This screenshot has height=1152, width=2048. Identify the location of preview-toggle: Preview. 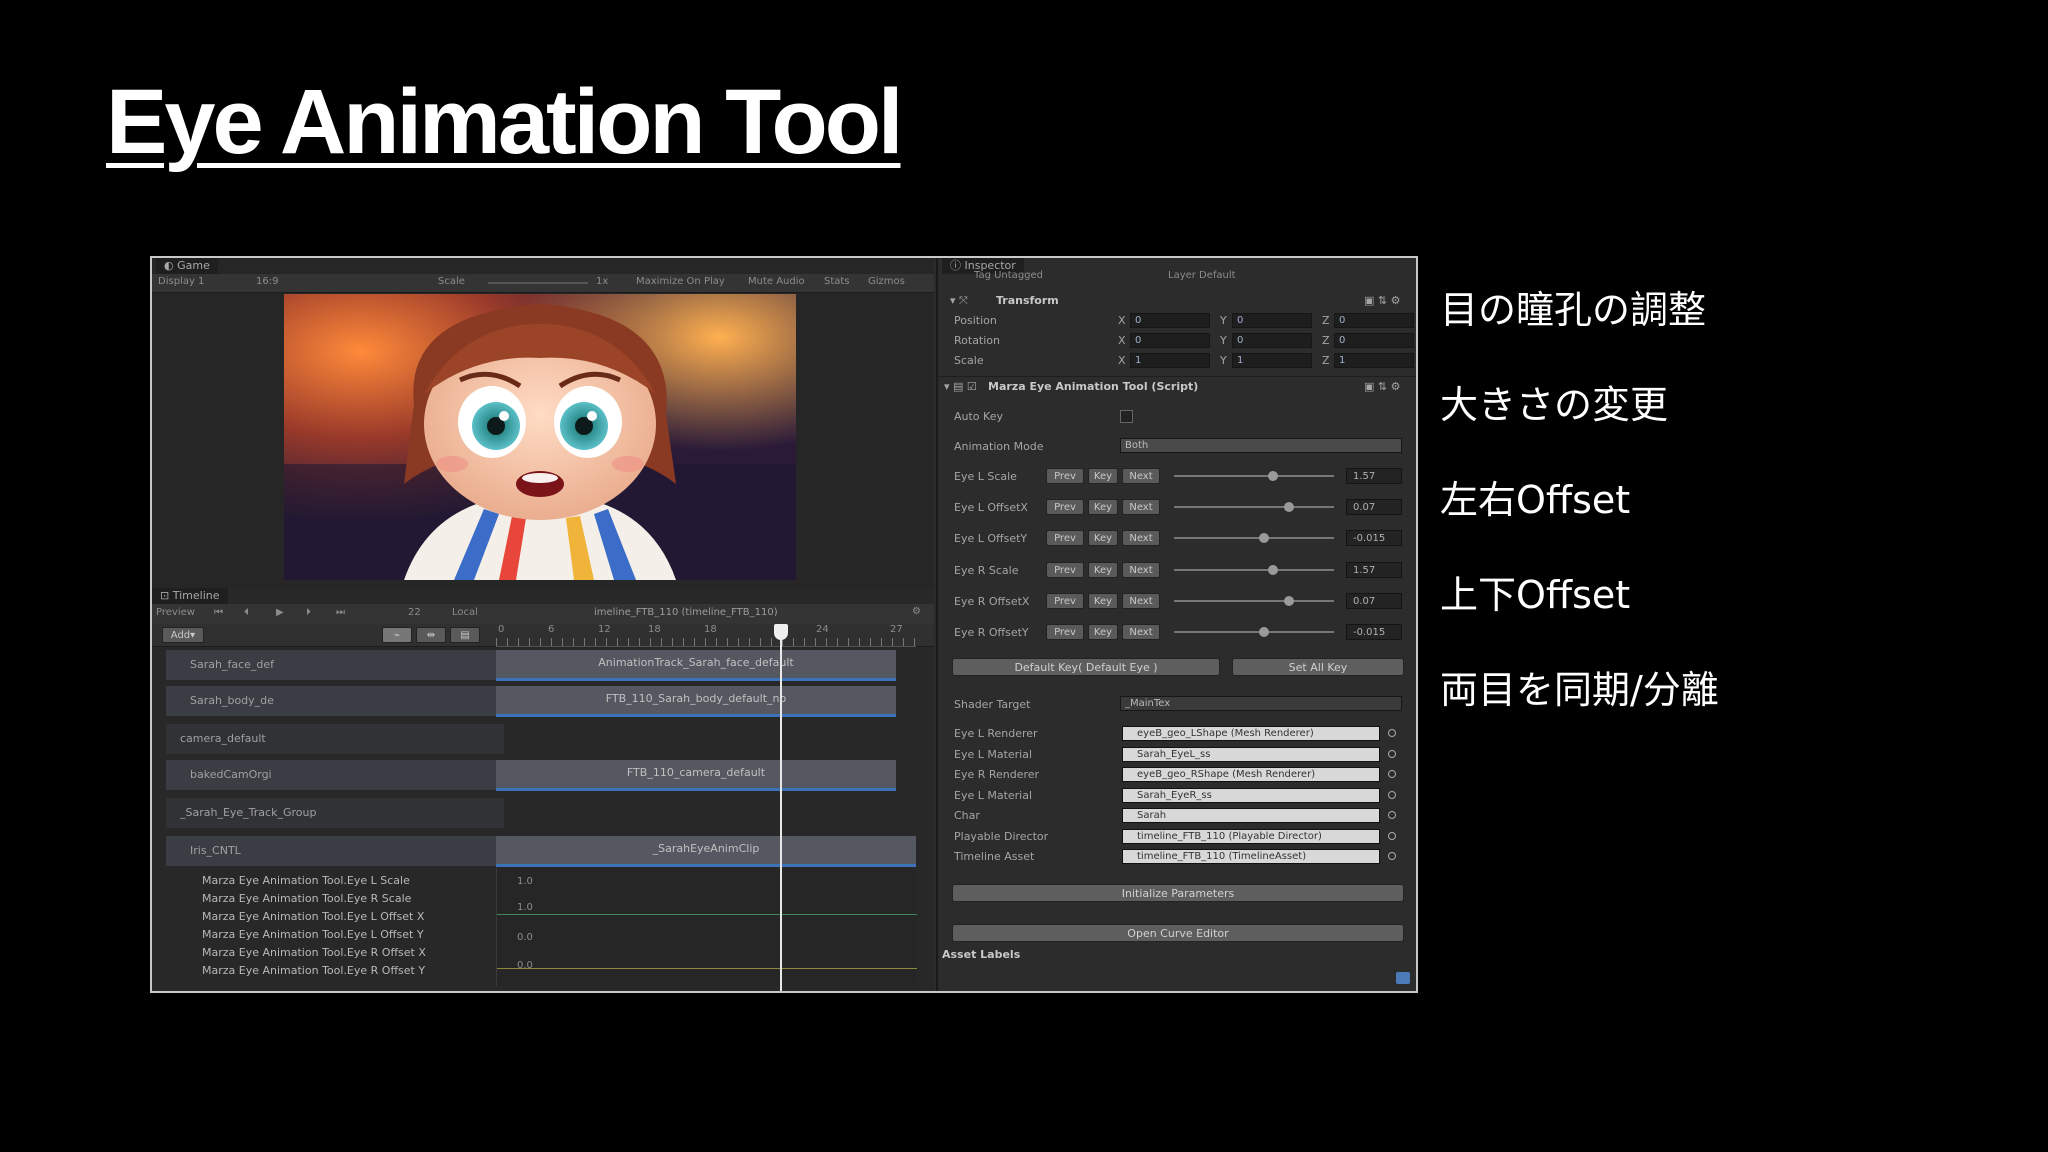
(175, 612).